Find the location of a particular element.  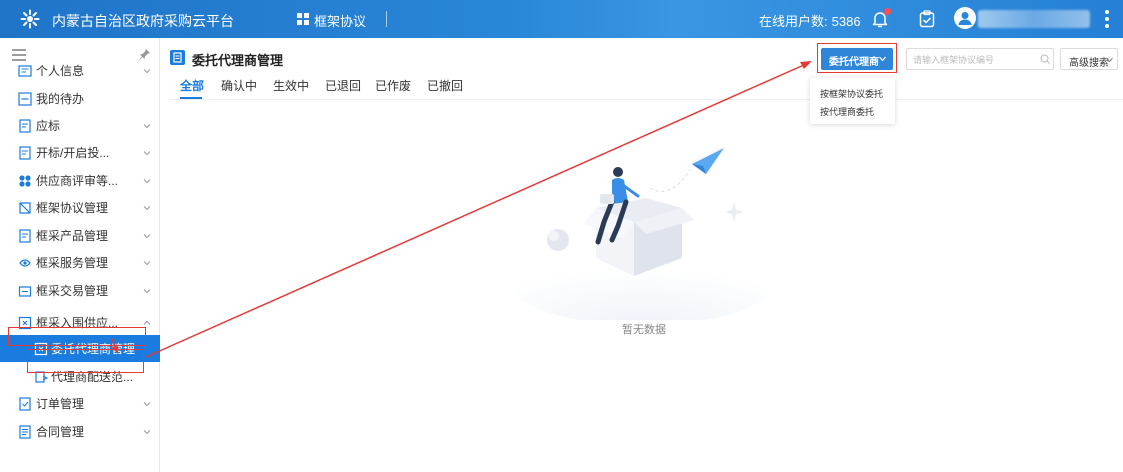

annotation-arrow-head is located at coordinates (806, 65).